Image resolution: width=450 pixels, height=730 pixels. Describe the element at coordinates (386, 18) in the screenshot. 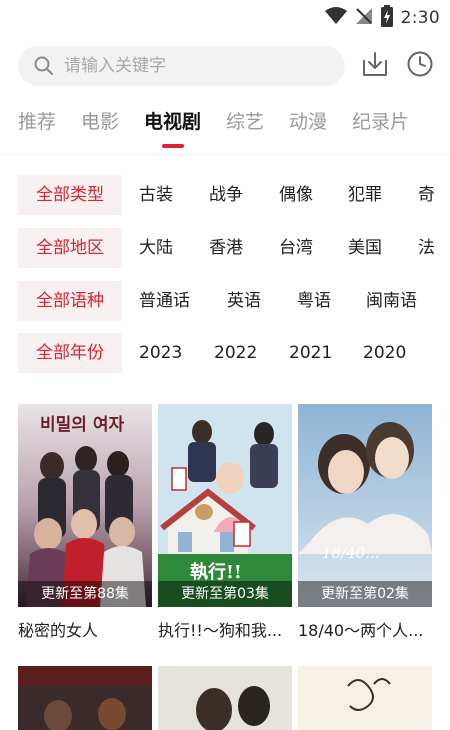

I see `battery-icon` at that location.